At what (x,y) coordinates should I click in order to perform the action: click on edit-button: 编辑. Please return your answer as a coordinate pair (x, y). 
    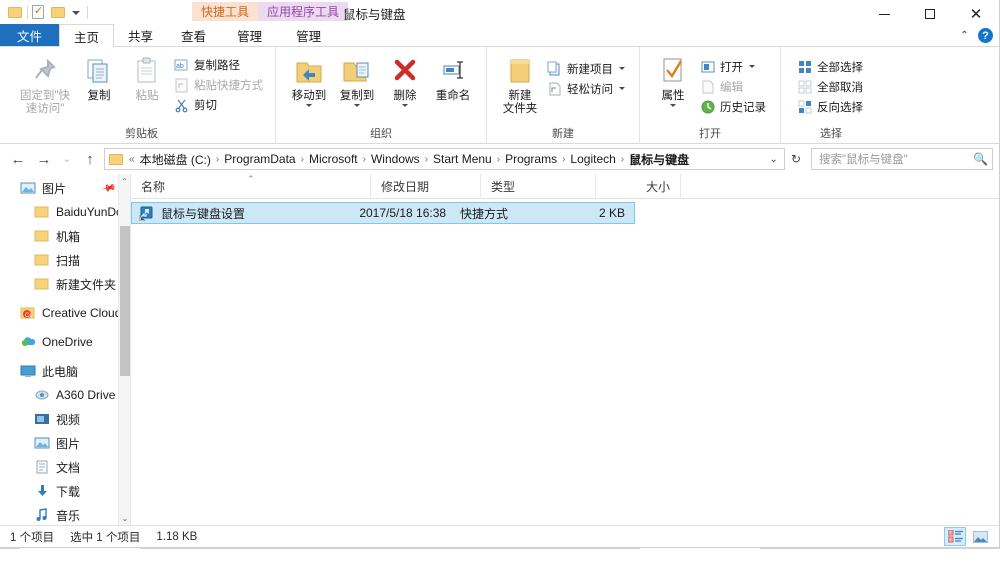
    Looking at the image, I should click on (734, 86).